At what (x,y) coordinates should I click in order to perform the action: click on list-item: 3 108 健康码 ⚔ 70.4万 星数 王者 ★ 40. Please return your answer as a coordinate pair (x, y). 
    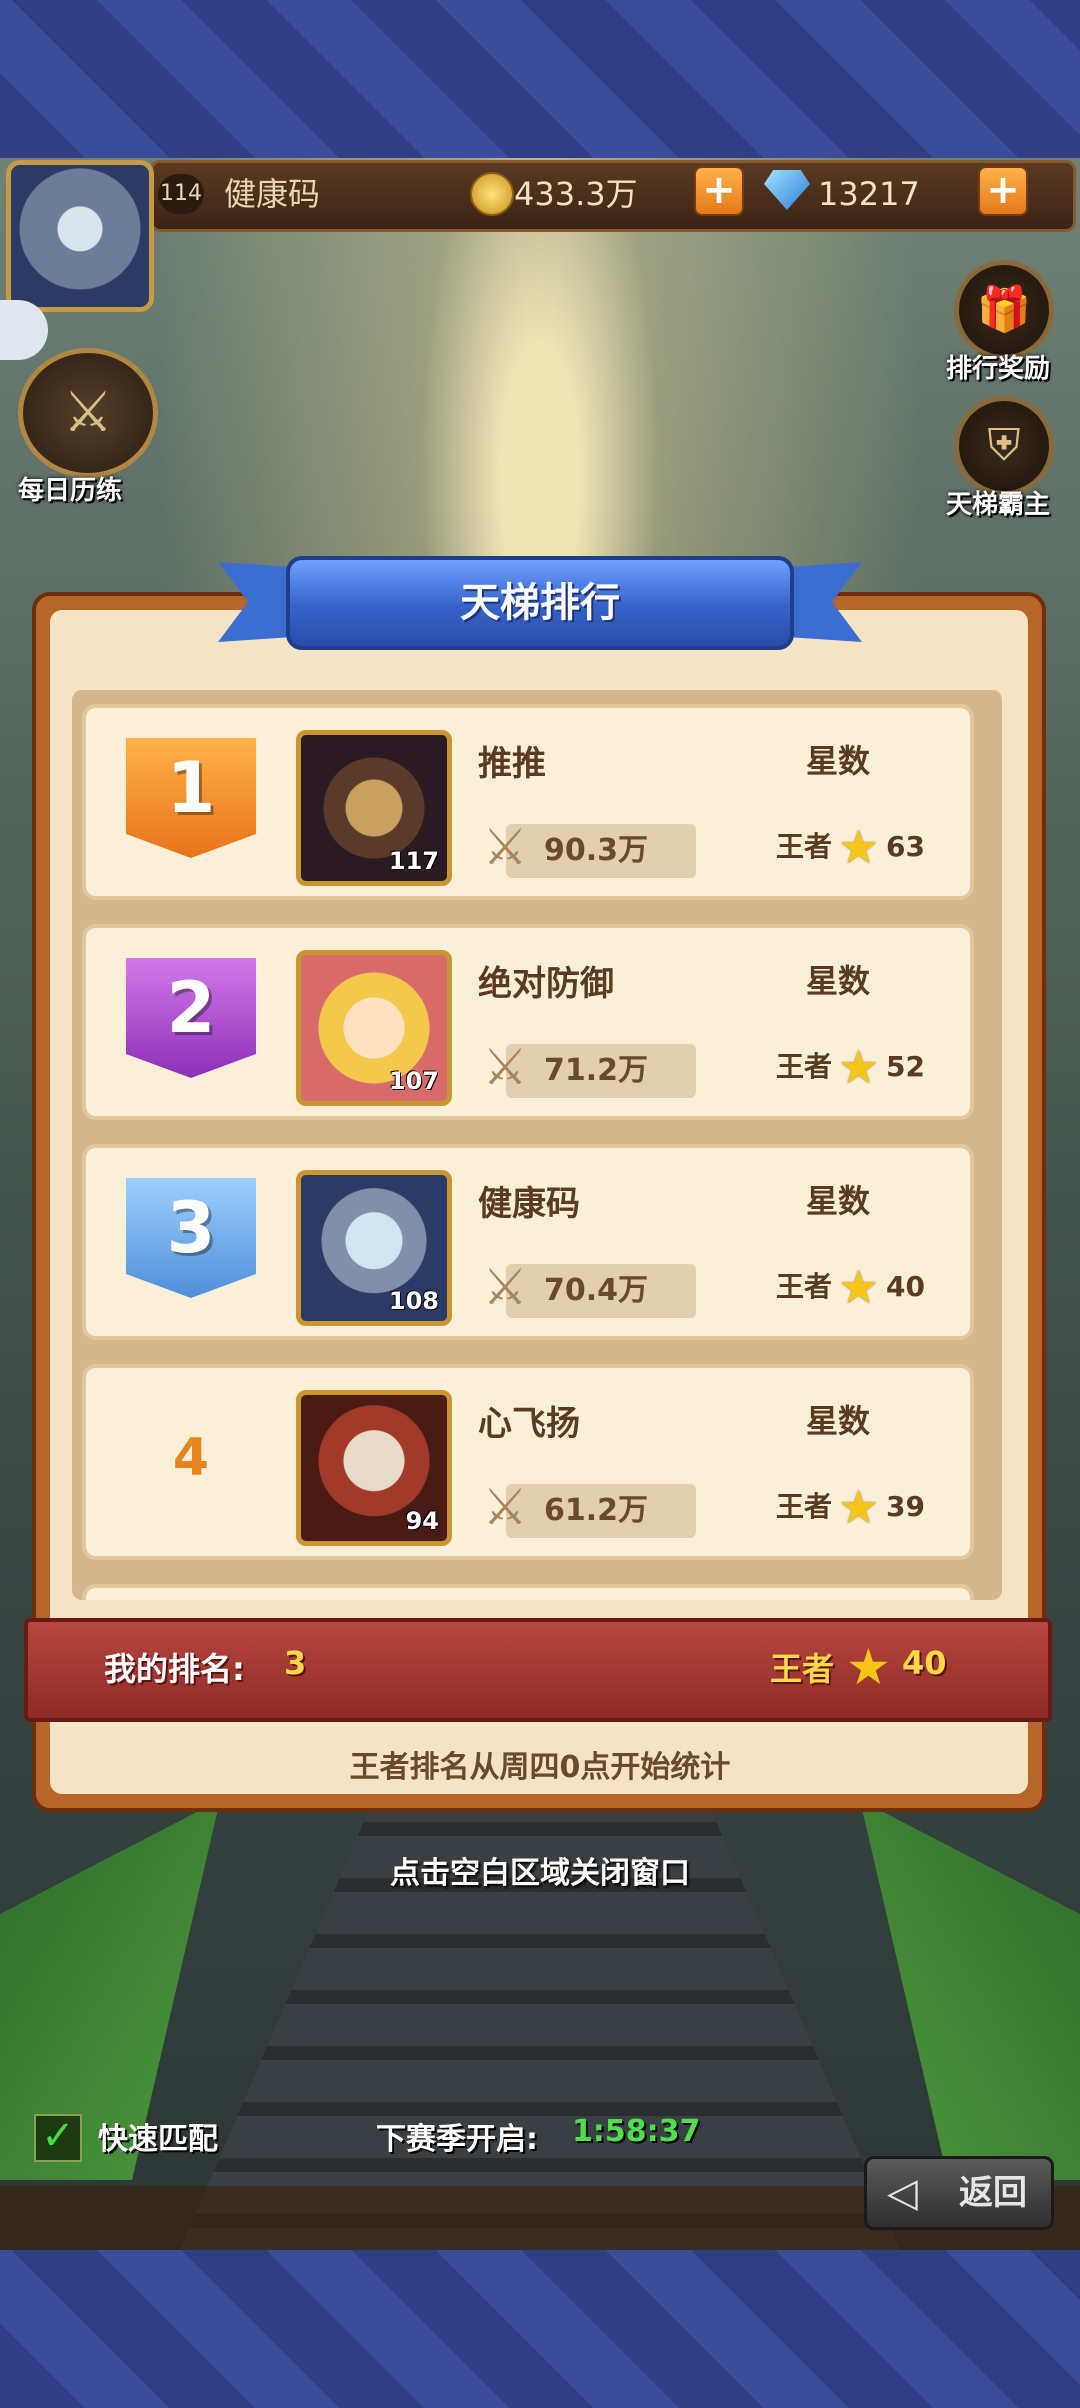
    Looking at the image, I should click on (528, 1242).